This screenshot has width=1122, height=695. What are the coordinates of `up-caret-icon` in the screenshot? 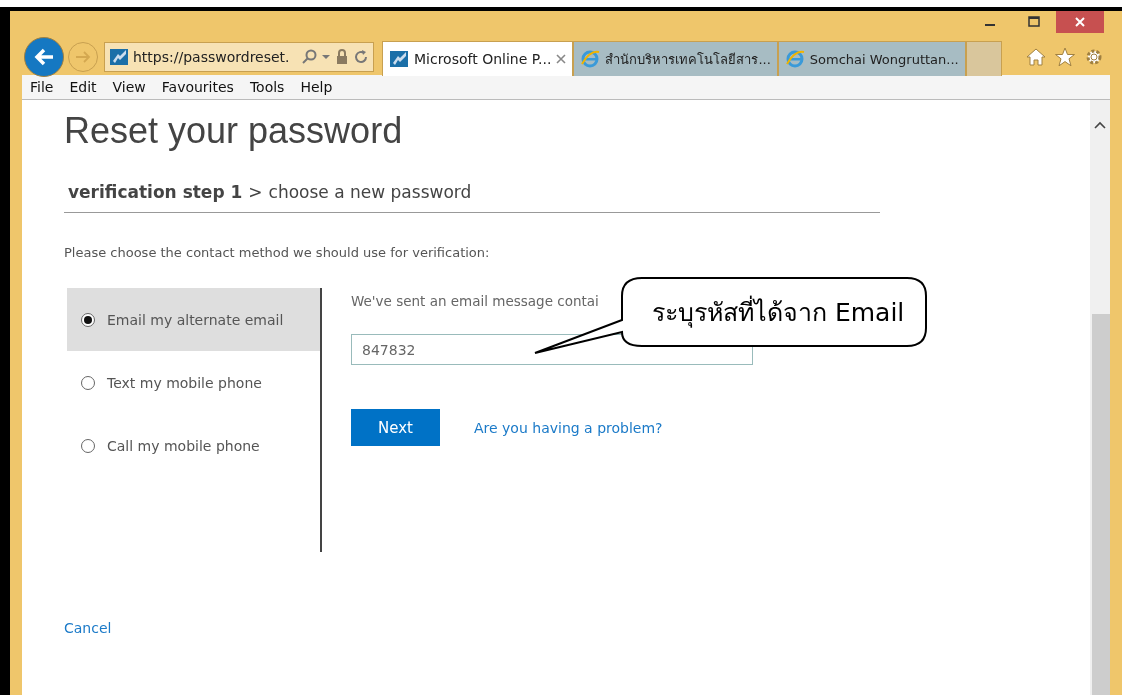 It's located at (1100, 125).